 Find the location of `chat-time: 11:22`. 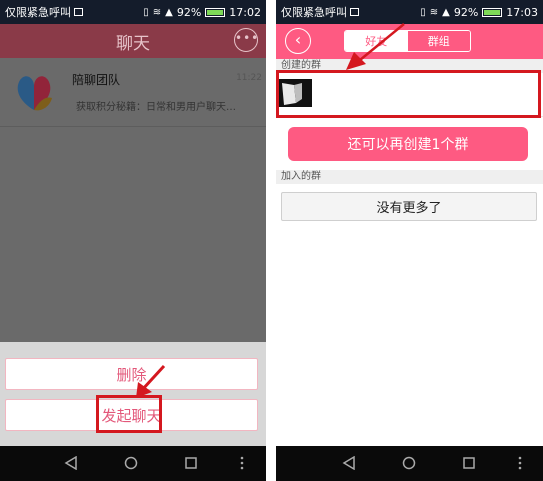

chat-time: 11:22 is located at coordinates (249, 78).